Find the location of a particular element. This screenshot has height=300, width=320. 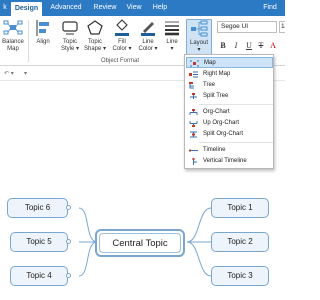

map-layout-icon is located at coordinates (194, 63).